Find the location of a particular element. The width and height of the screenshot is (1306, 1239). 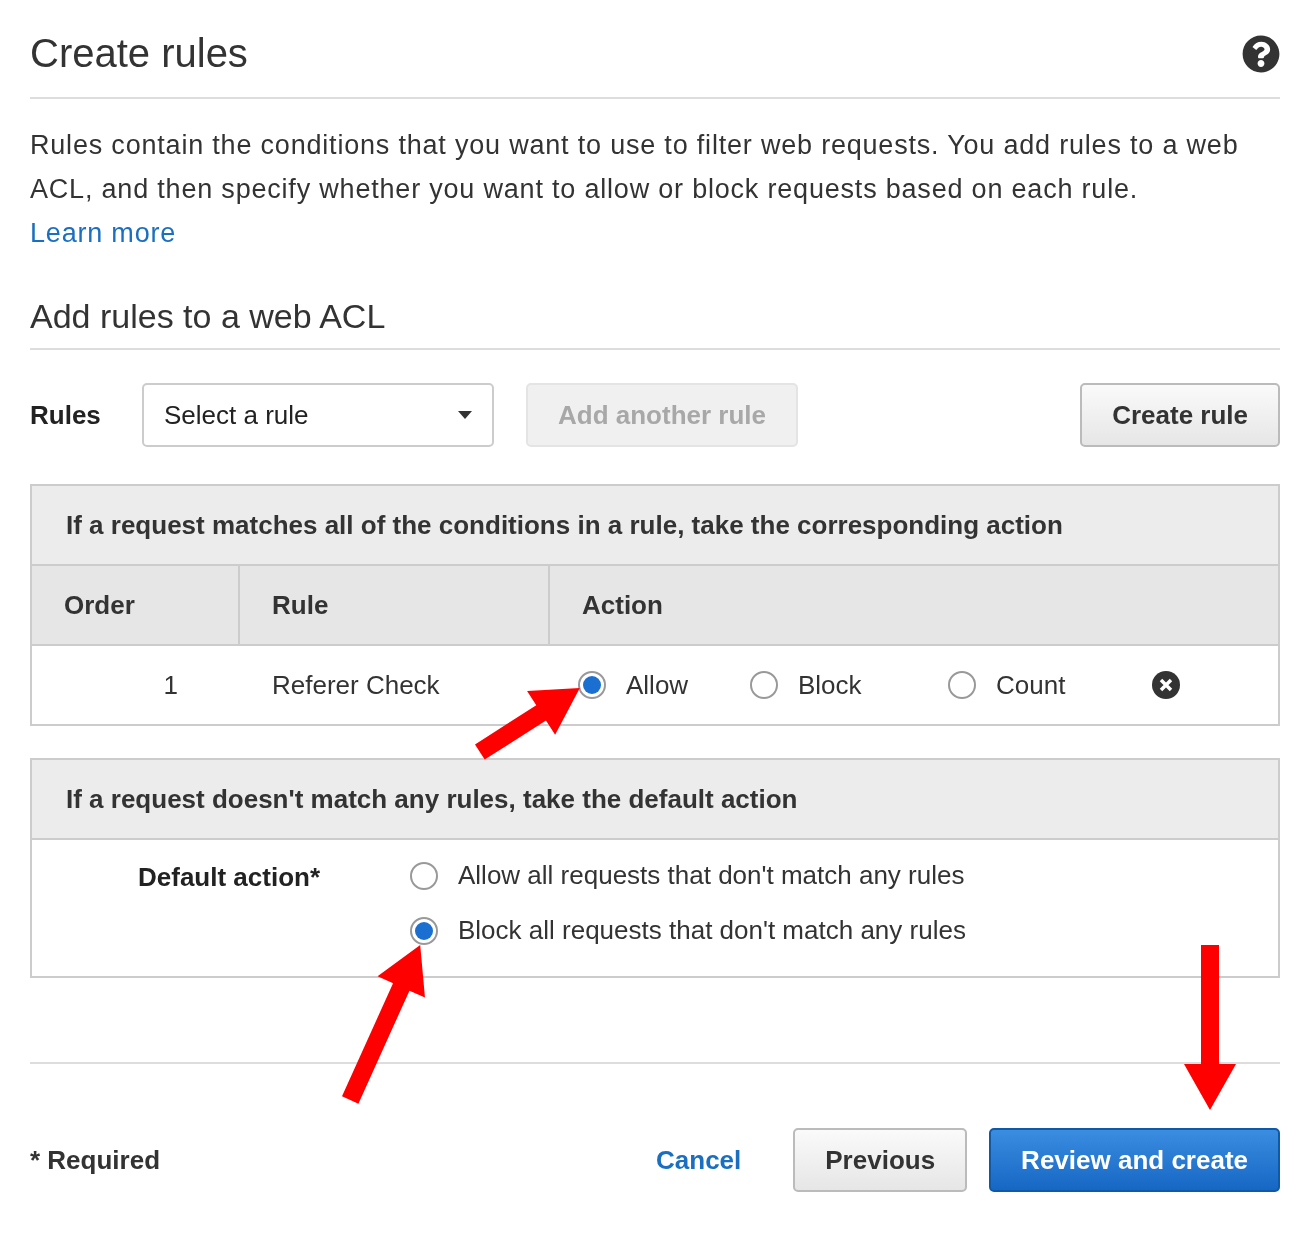

radio-option: Allow all requests that don't match any rules is located at coordinates (688, 875).